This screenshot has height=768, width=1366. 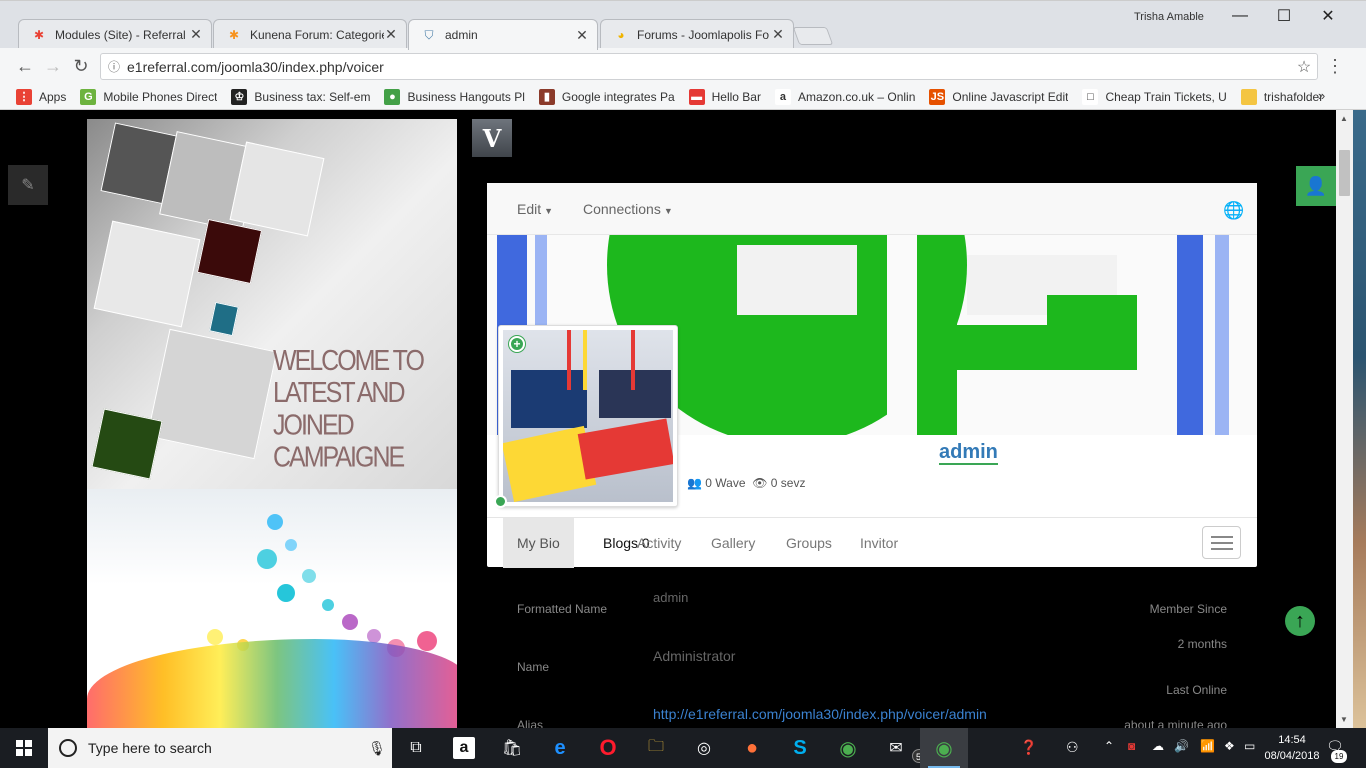 What do you see at coordinates (535, 209) in the screenshot?
I see `edit-dropdown: Edit ▼` at bounding box center [535, 209].